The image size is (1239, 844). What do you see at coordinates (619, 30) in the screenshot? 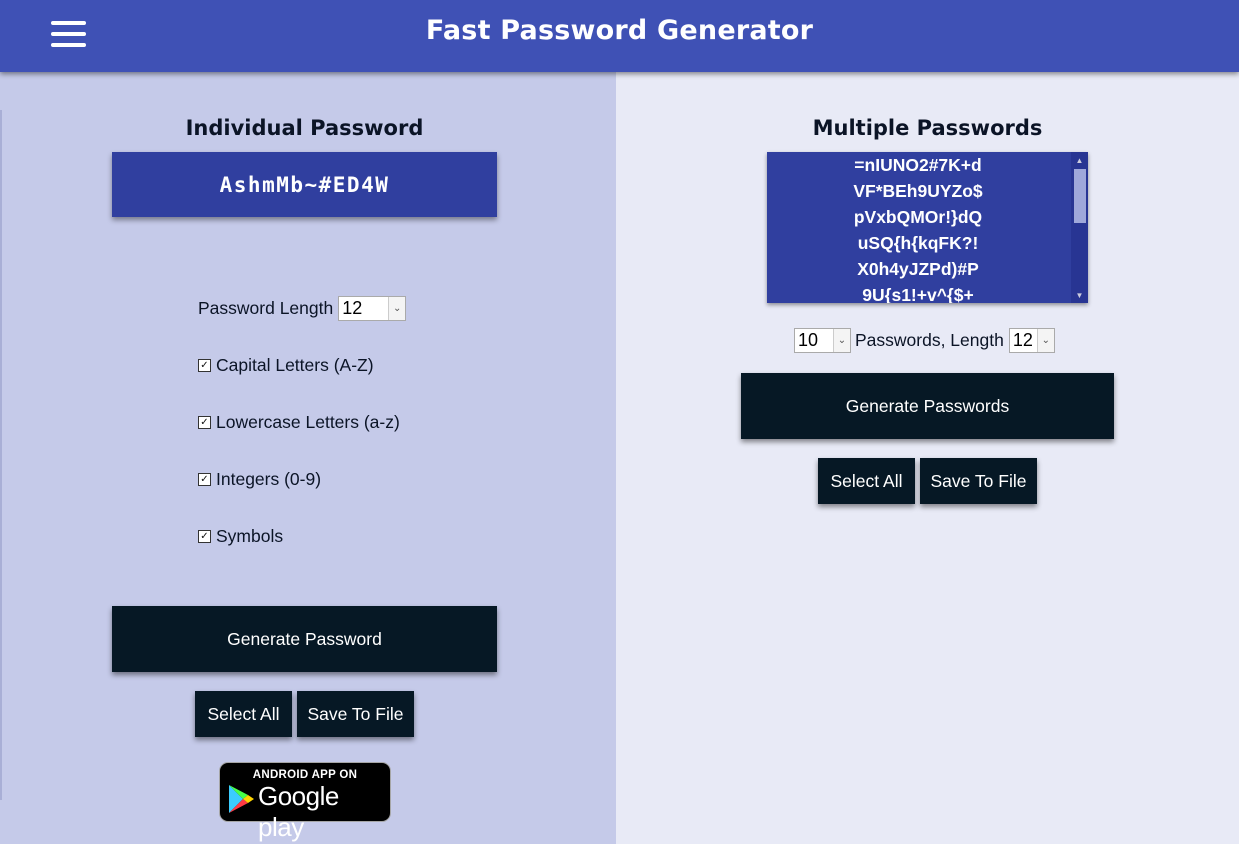
I see `app-title: Fast Password Generator` at bounding box center [619, 30].